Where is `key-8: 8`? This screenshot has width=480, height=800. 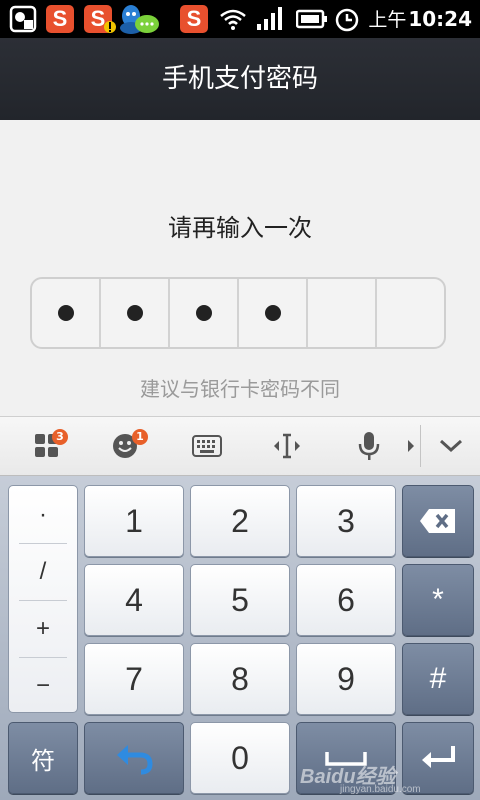
key-8: 8 is located at coordinates (240, 679).